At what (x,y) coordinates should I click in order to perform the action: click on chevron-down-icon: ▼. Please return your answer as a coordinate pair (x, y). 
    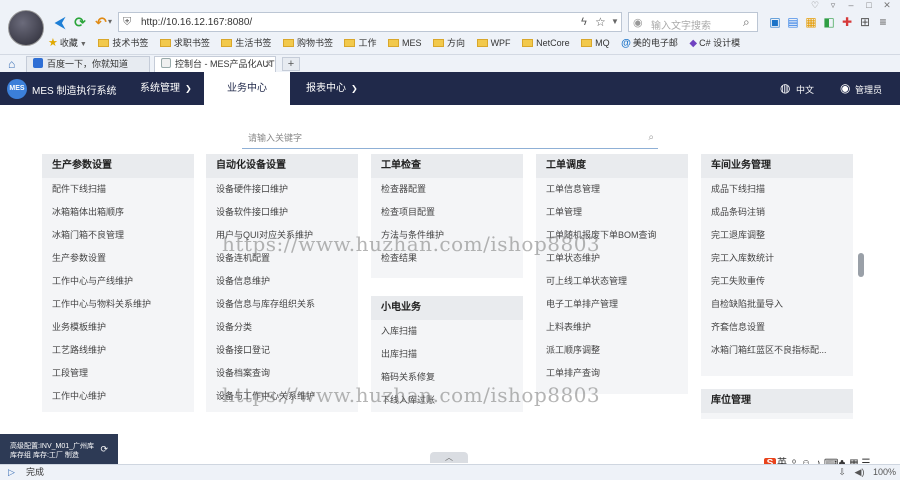
    Looking at the image, I should click on (615, 21).